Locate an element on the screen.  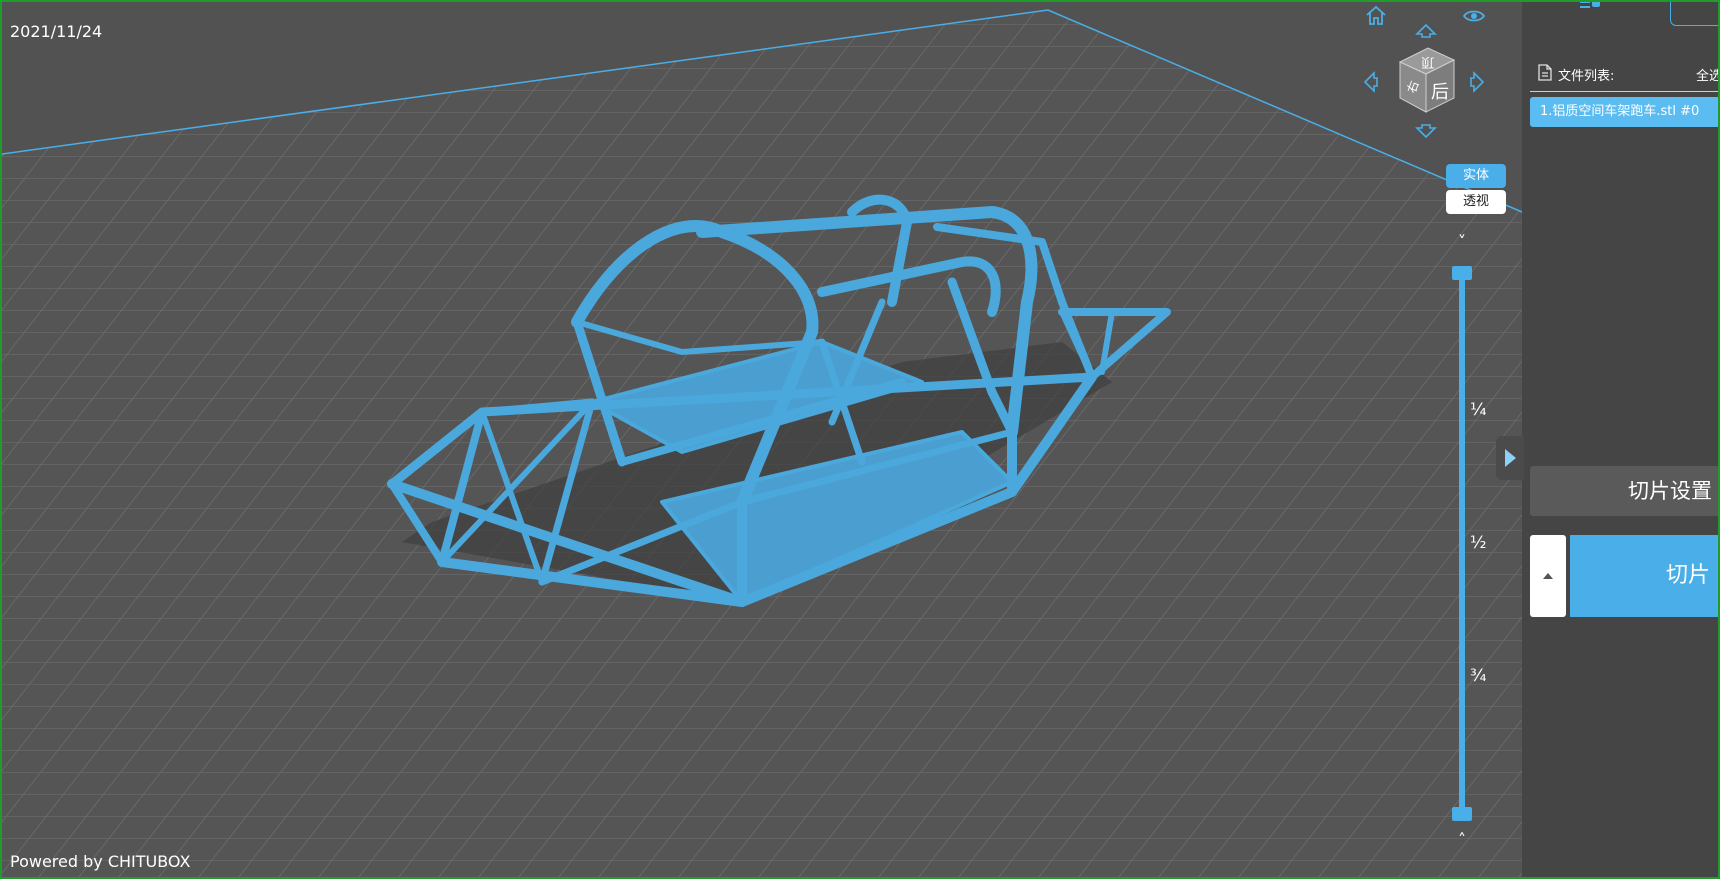
caret-right-icon is located at coordinates (1510, 458).